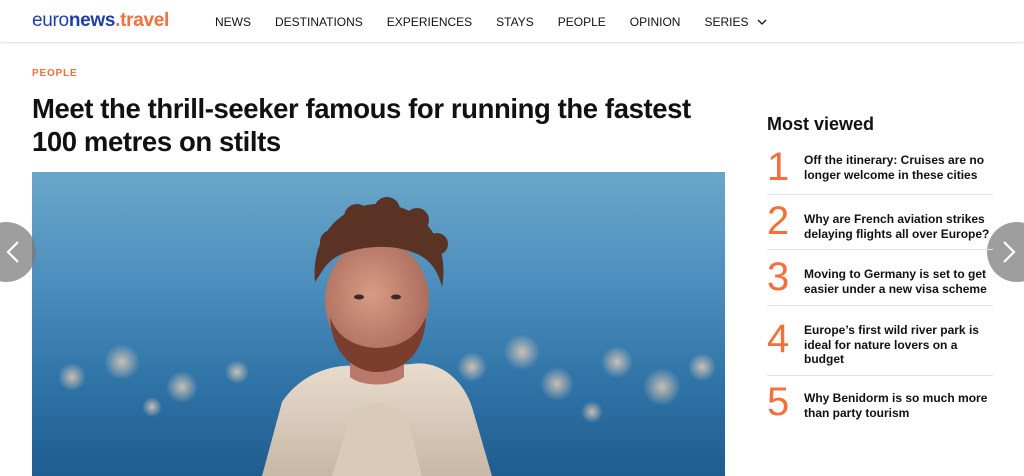  I want to click on euronews-travel-logo: euronews.travel, so click(100, 21).